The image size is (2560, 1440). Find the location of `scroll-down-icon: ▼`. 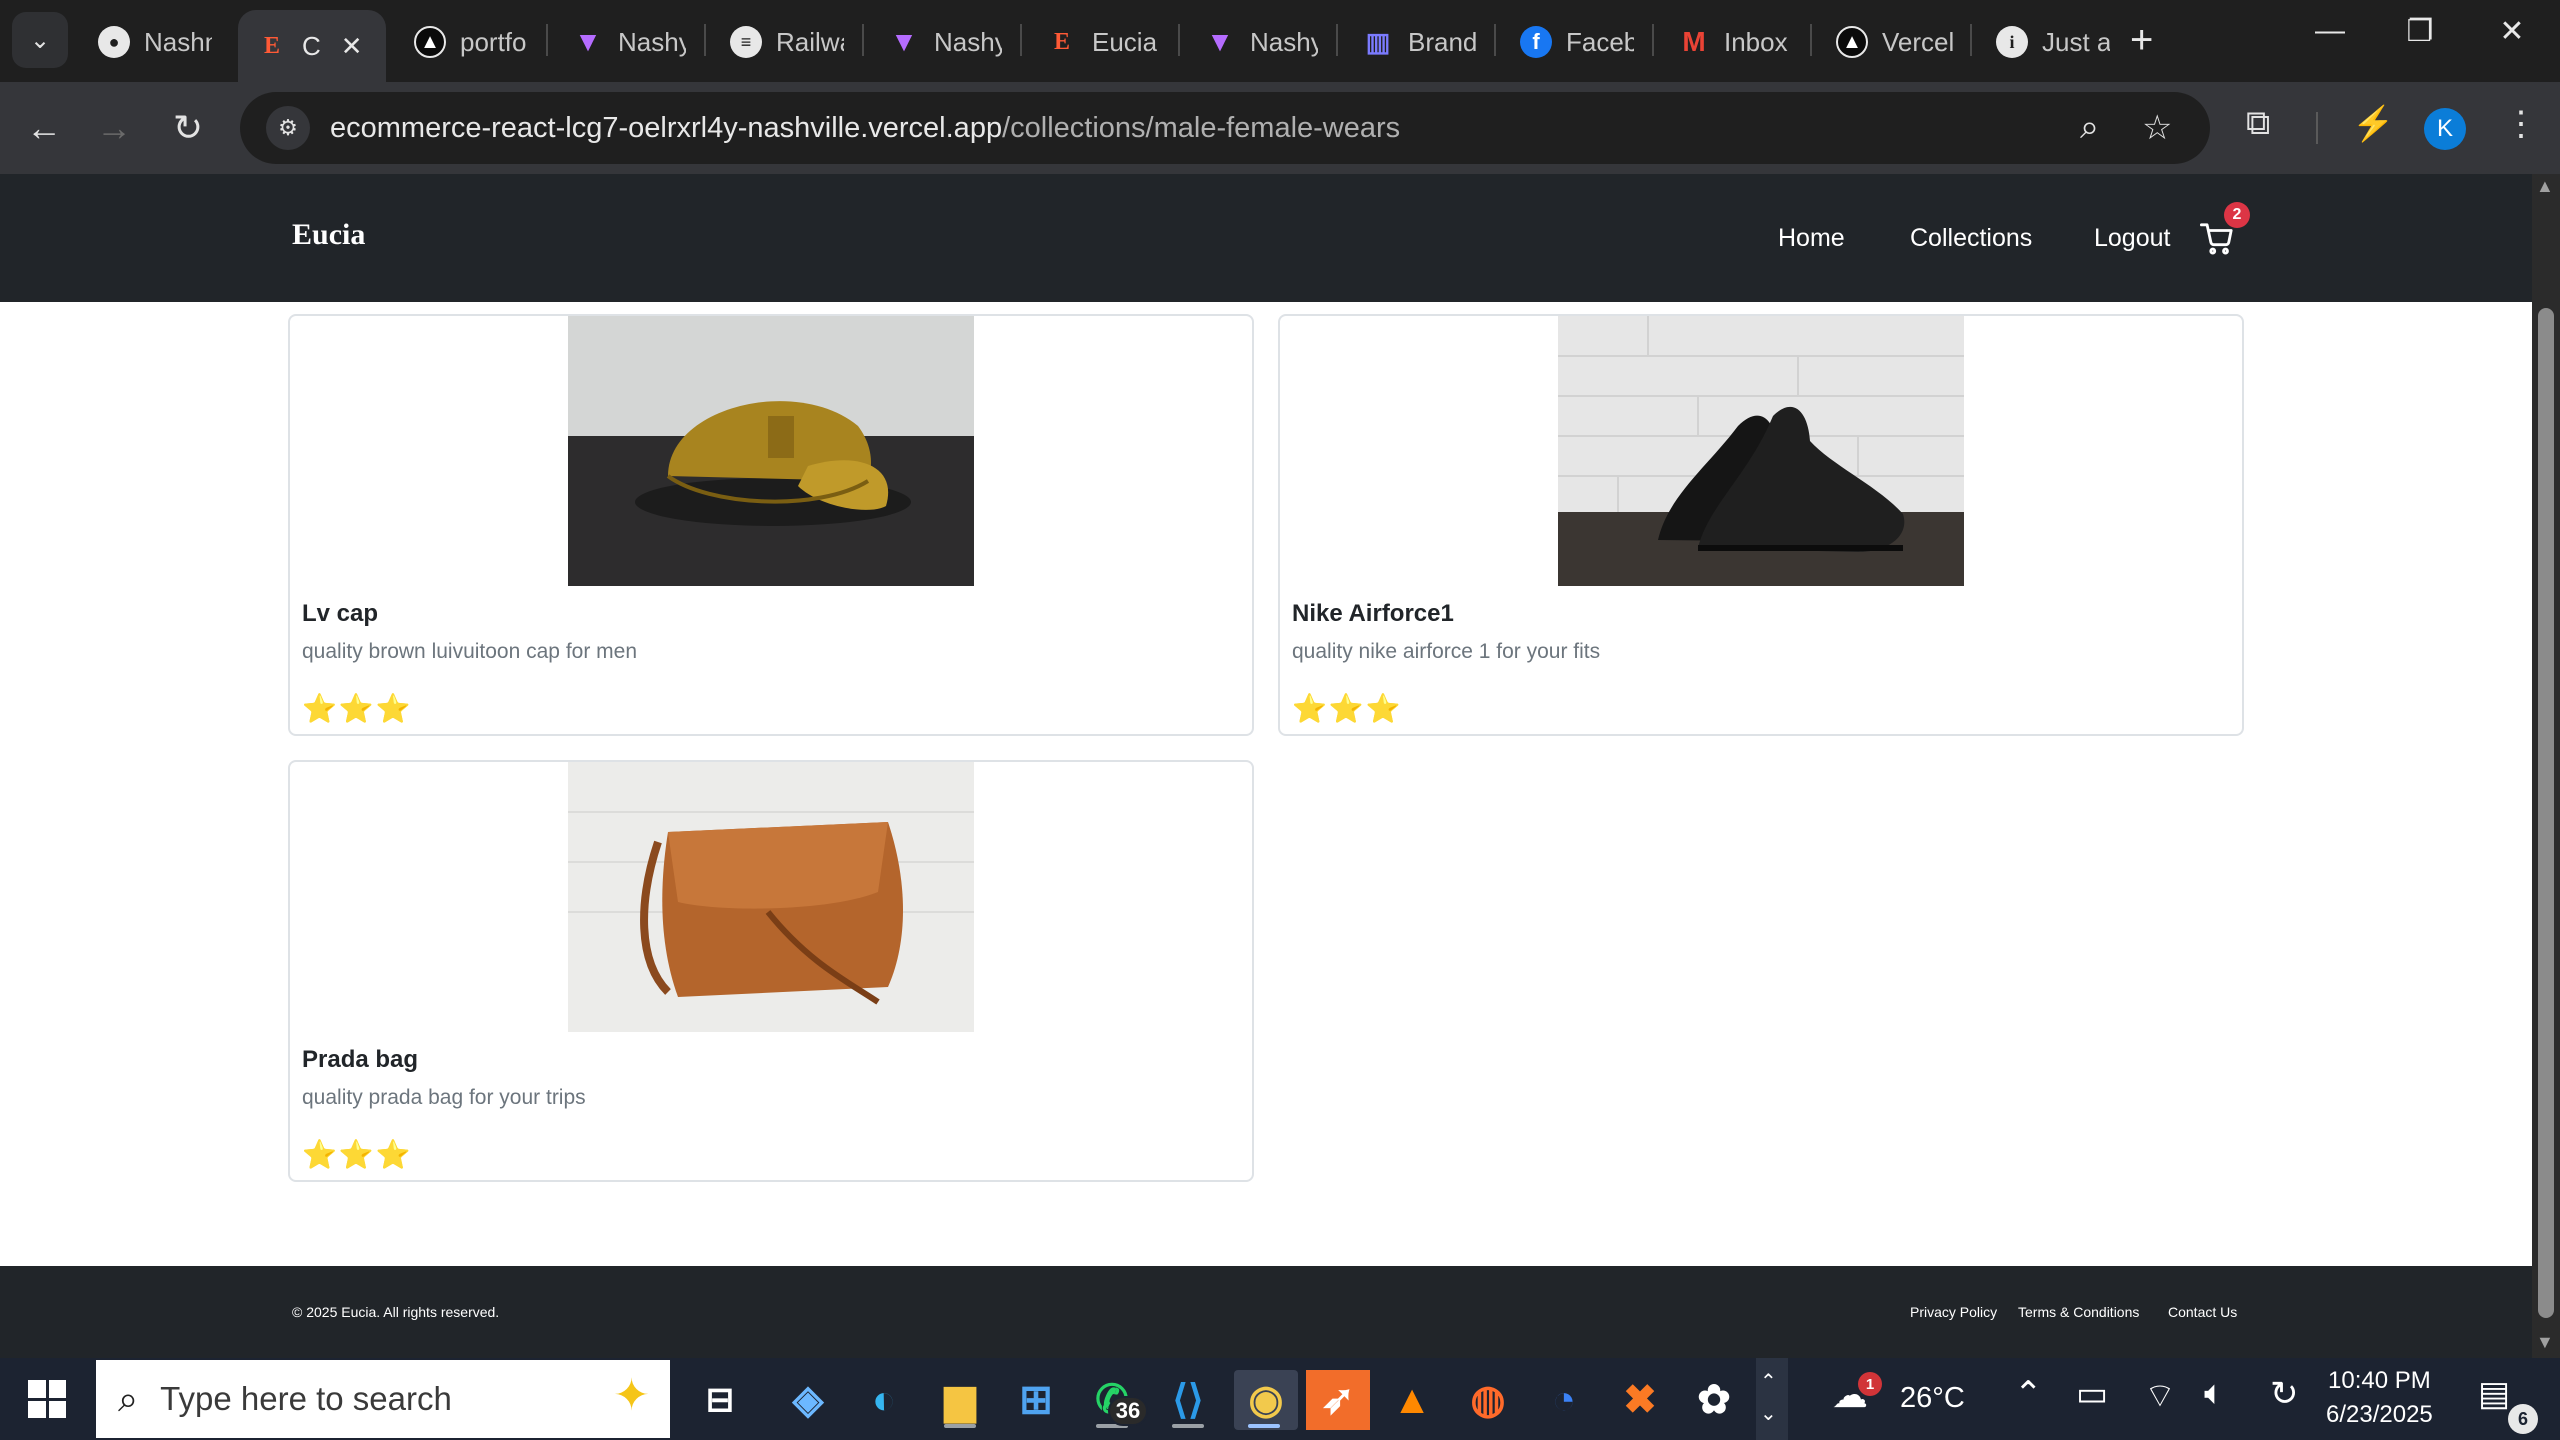

scroll-down-icon: ▼ is located at coordinates (2545, 1342).